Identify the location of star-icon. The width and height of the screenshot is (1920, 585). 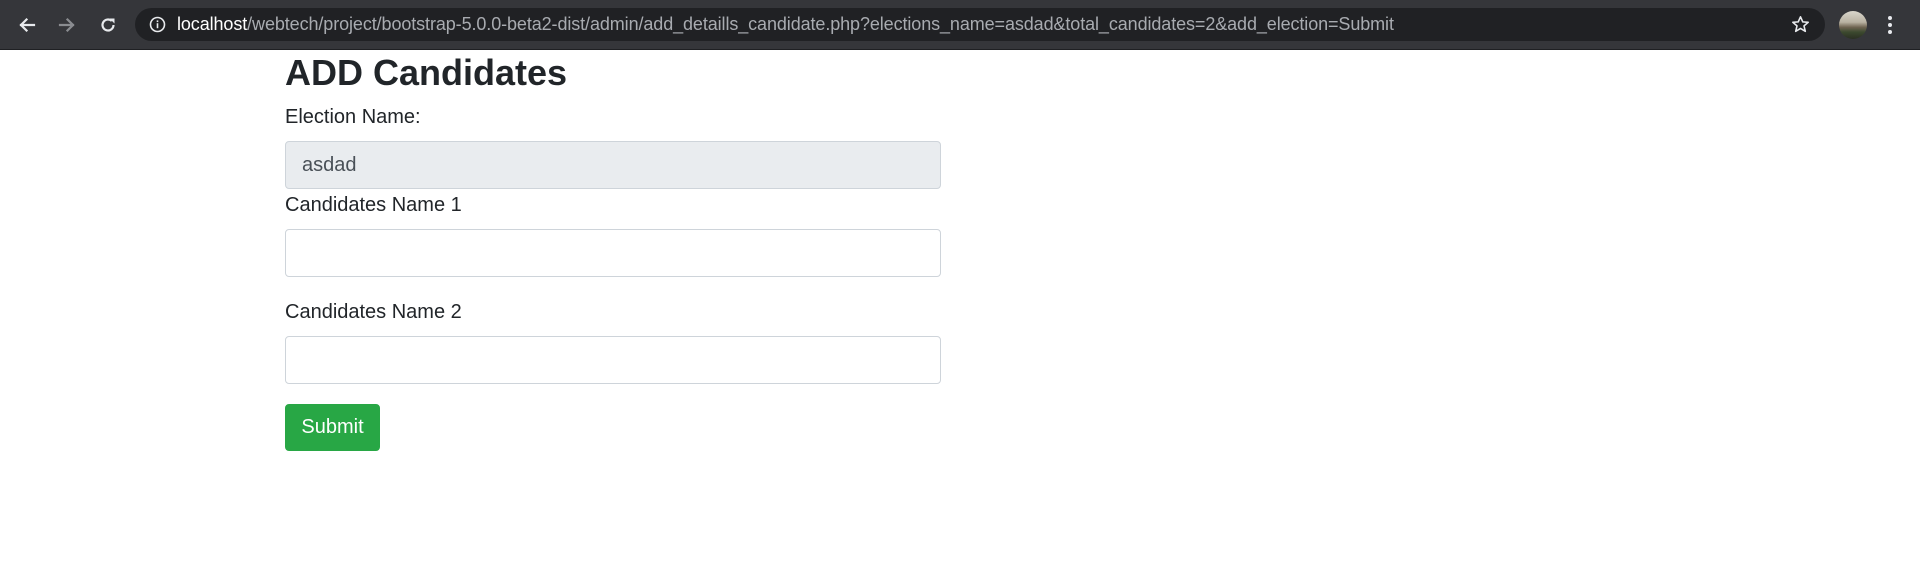
(1800, 24).